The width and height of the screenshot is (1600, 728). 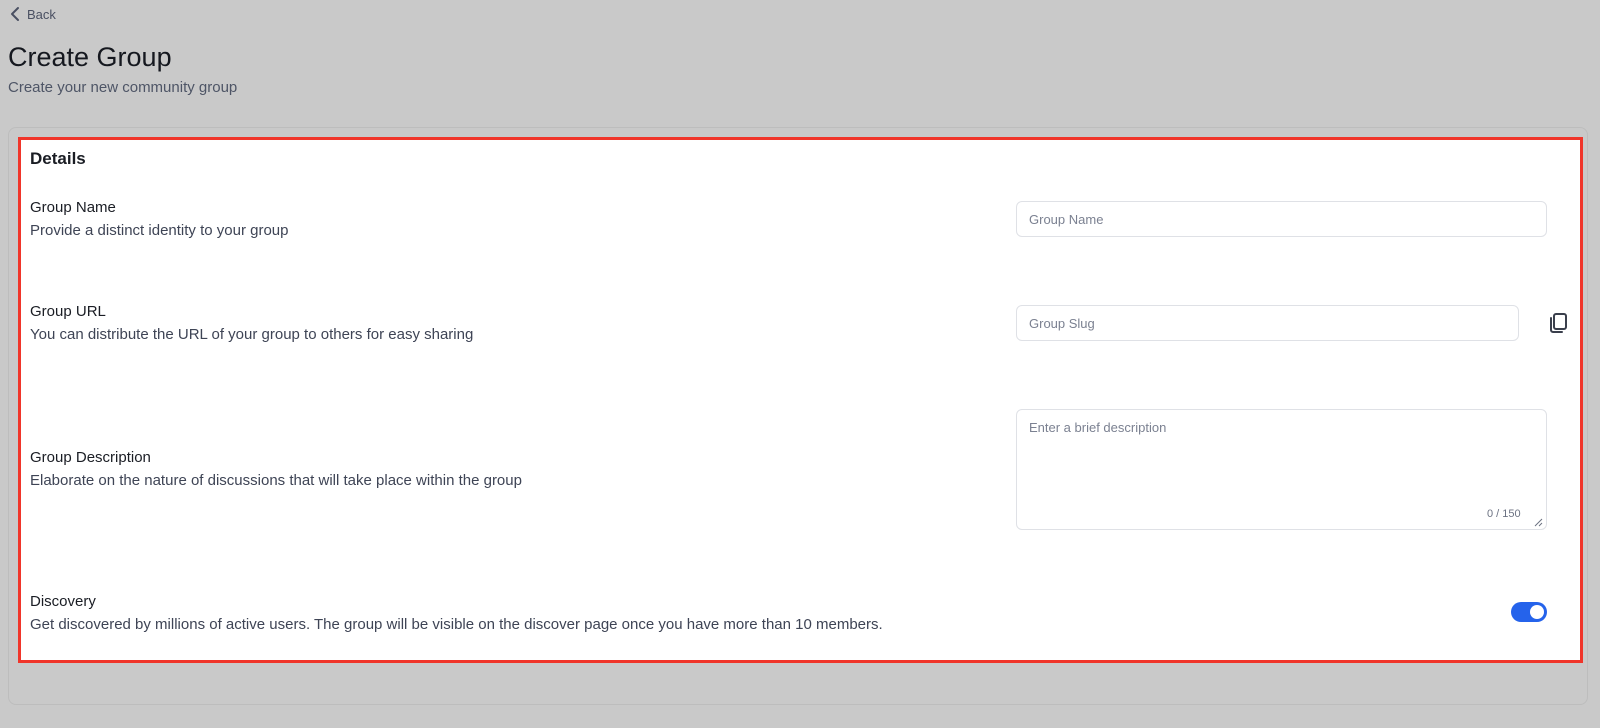 What do you see at coordinates (41, 14) in the screenshot?
I see `back-label: Back` at bounding box center [41, 14].